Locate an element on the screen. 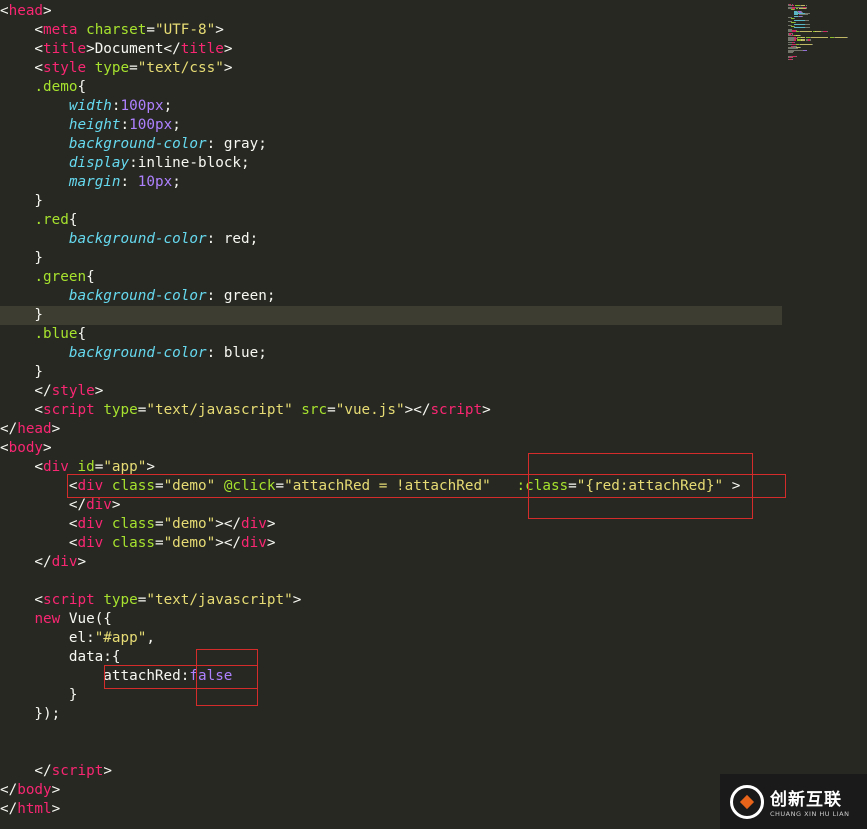 The image size is (867, 829). code-line: .blue{ is located at coordinates (391, 334).